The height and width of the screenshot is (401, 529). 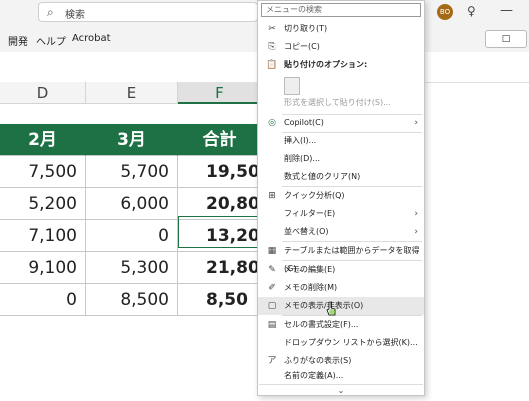 I want to click on comment-icon: □, so click(x=506, y=39).